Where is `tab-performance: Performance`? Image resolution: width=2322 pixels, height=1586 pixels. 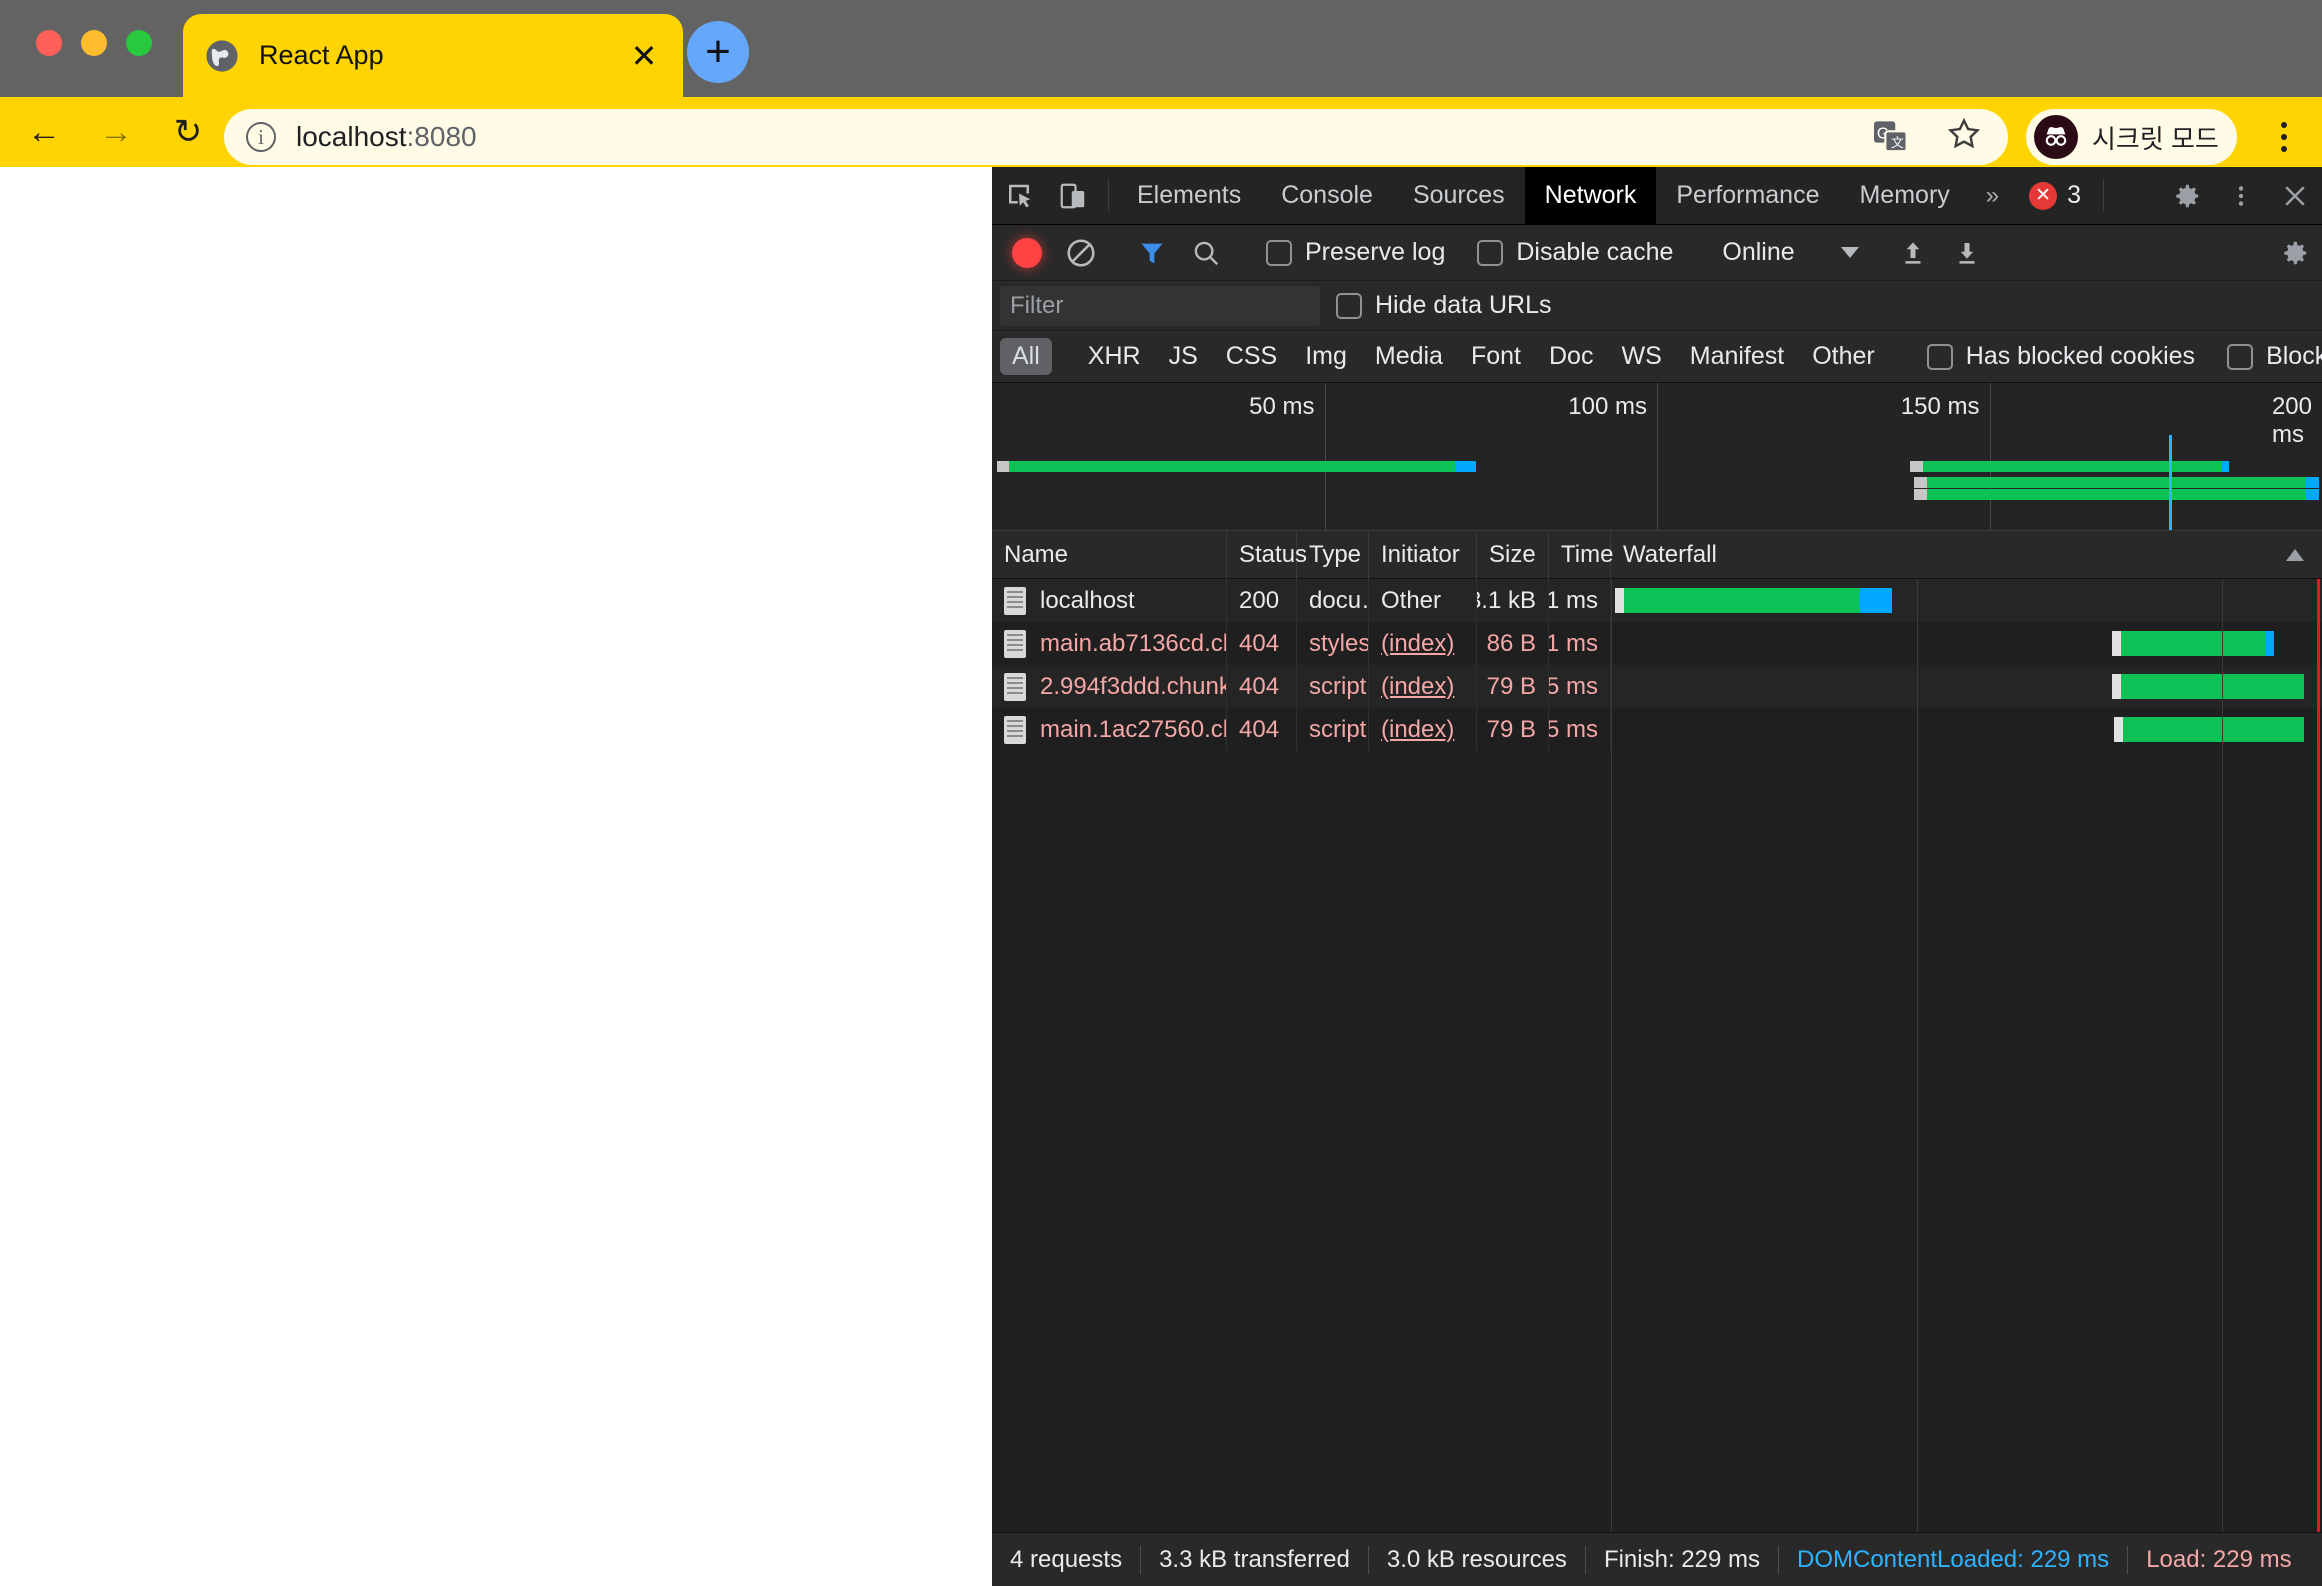 tab-performance: Performance is located at coordinates (1747, 195).